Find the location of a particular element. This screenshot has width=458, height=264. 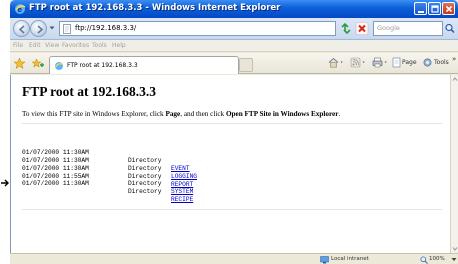

tab-ftp-root: FTP root at 192.168.3.3 is located at coordinates (144, 65).